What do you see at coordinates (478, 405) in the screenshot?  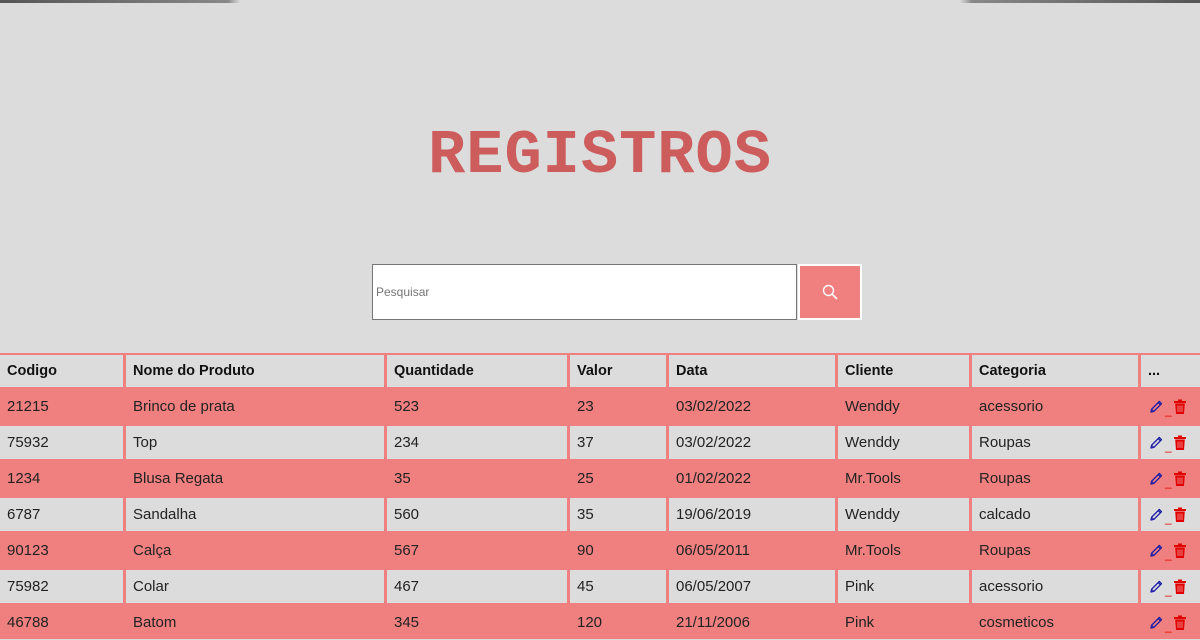 I see `cell-quantidade: 523` at bounding box center [478, 405].